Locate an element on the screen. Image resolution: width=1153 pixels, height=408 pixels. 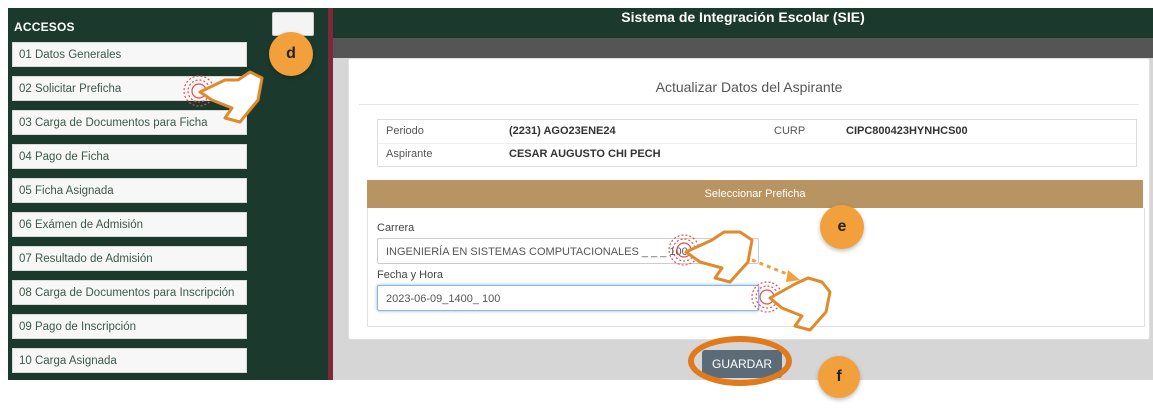
sidebar-title: ACCESOS is located at coordinates (44, 27).